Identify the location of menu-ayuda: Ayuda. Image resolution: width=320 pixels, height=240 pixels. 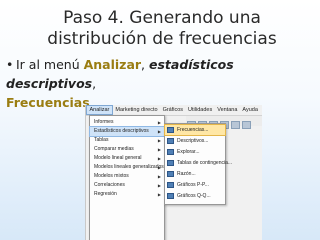
(250, 110).